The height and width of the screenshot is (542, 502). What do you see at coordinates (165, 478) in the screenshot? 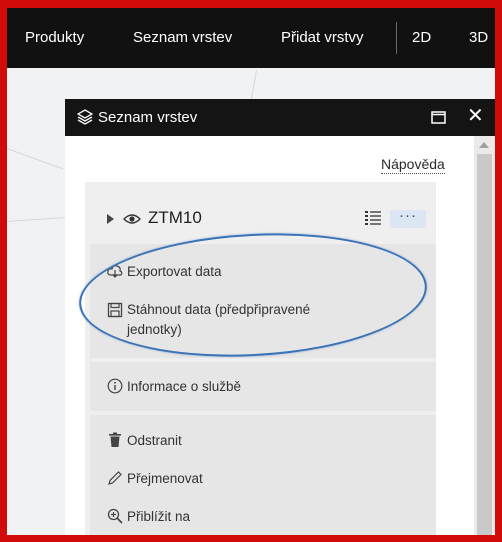
I see `rename-label: Přejmenovat` at bounding box center [165, 478].